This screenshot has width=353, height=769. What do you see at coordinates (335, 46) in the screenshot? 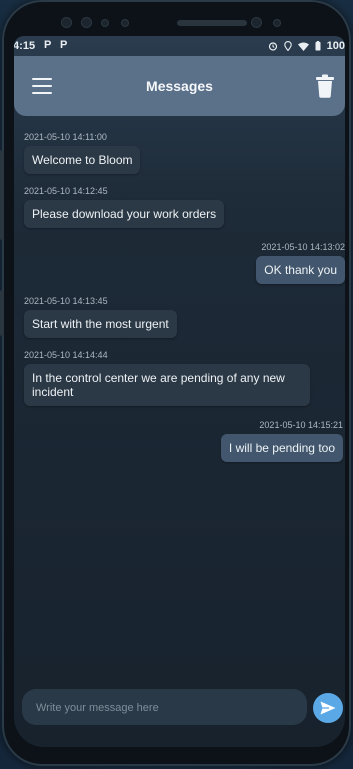
I see `battery-level: 100` at bounding box center [335, 46].